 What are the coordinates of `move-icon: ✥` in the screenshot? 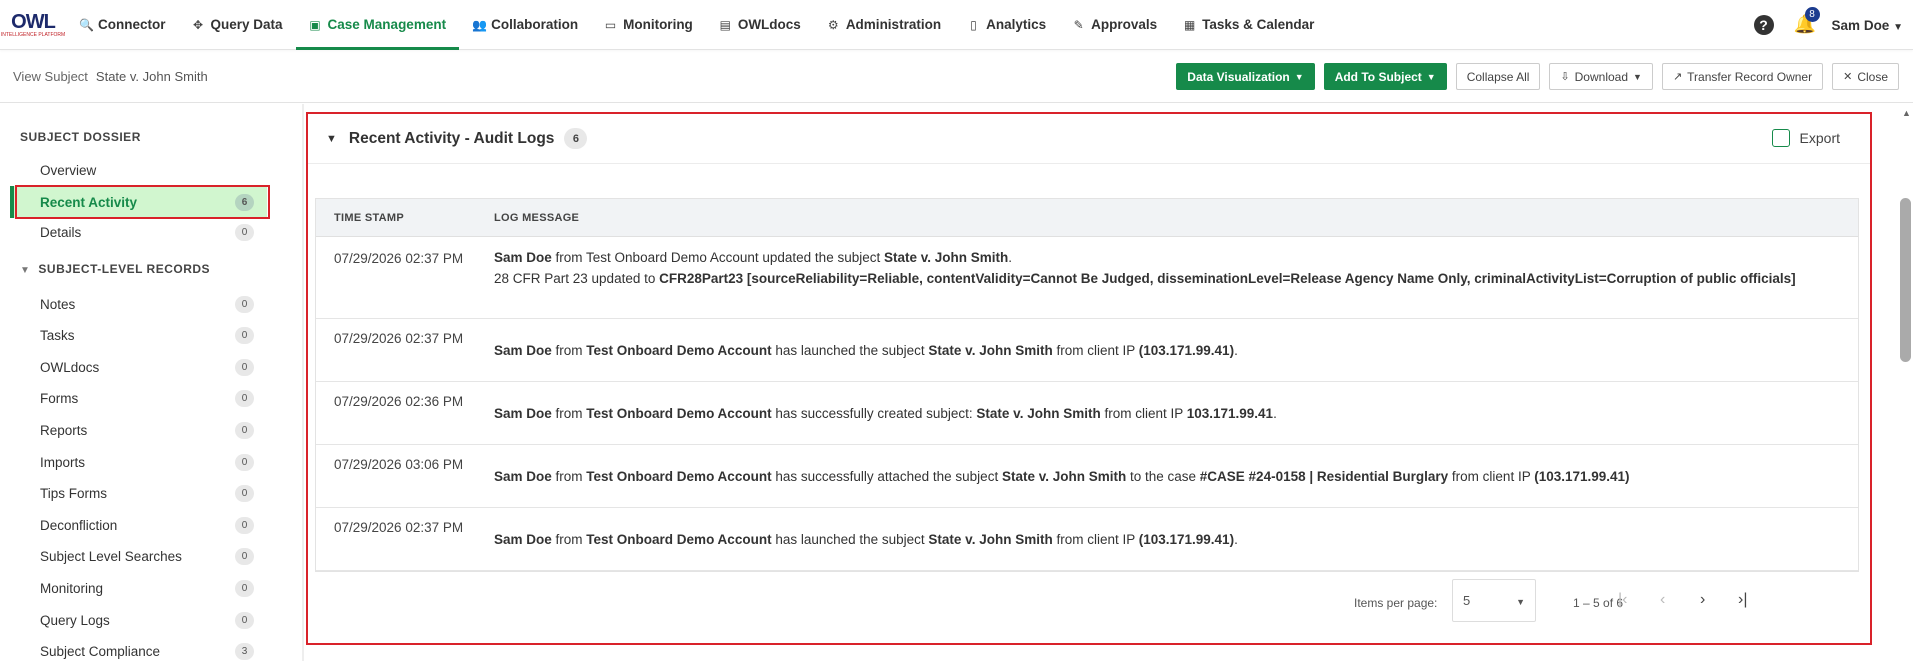 It's located at (198, 24).